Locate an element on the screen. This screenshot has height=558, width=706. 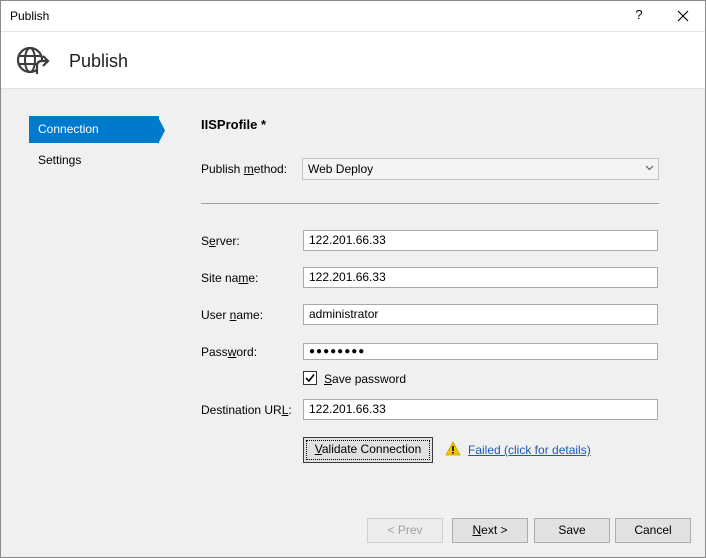
destination-url-input: 122.201.66.33 is located at coordinates (480, 409).